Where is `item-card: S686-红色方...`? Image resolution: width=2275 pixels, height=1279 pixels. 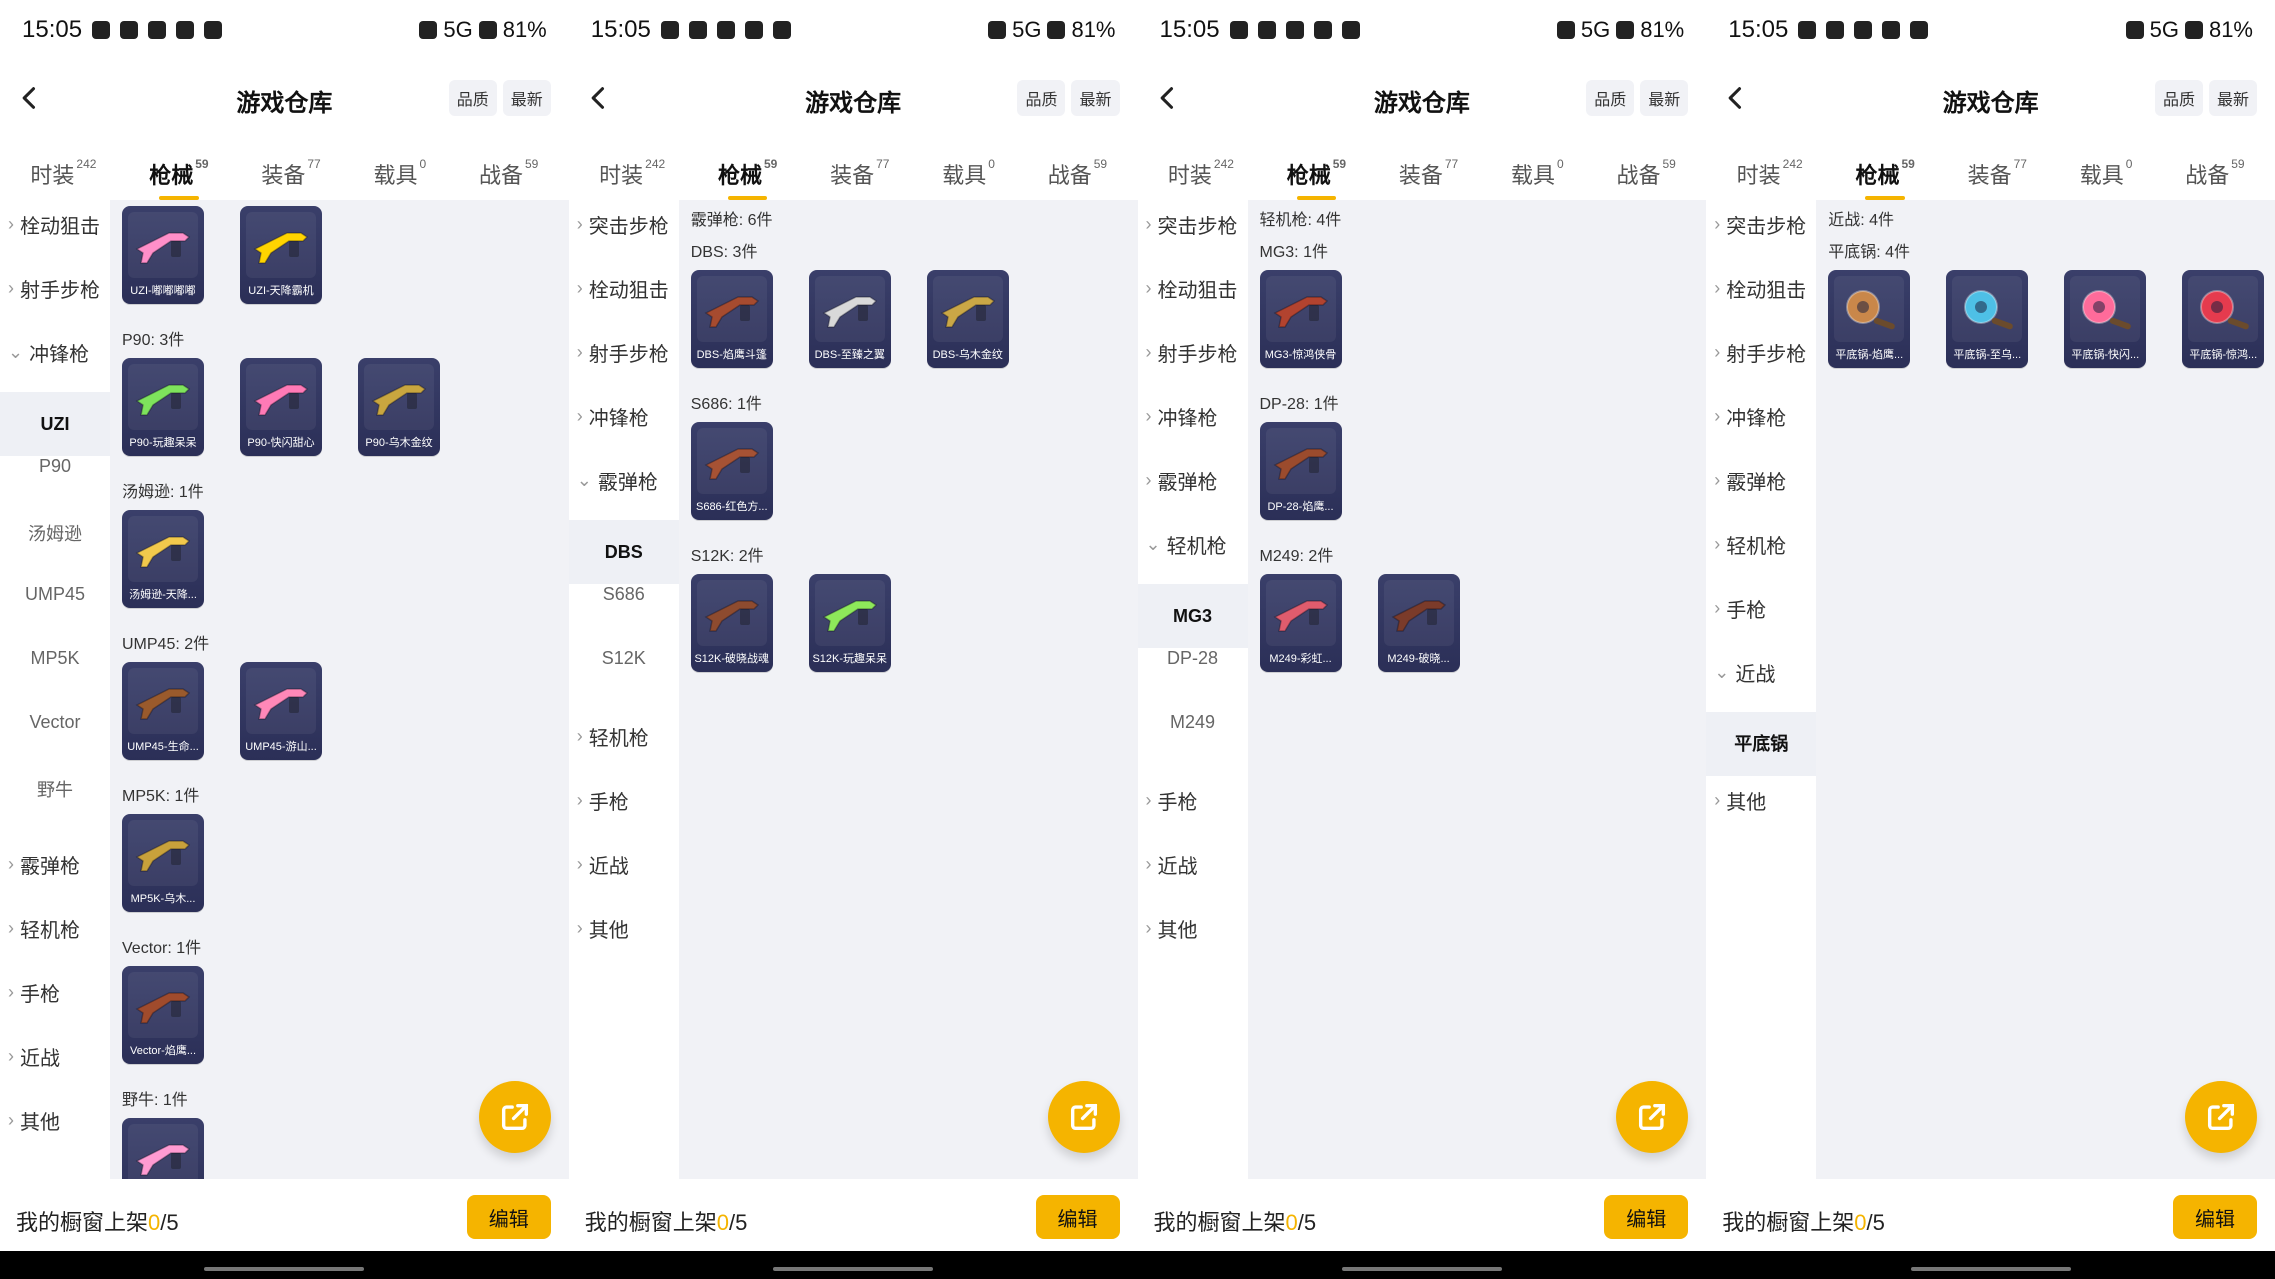 item-card: S686-红色方... is located at coordinates (731, 471).